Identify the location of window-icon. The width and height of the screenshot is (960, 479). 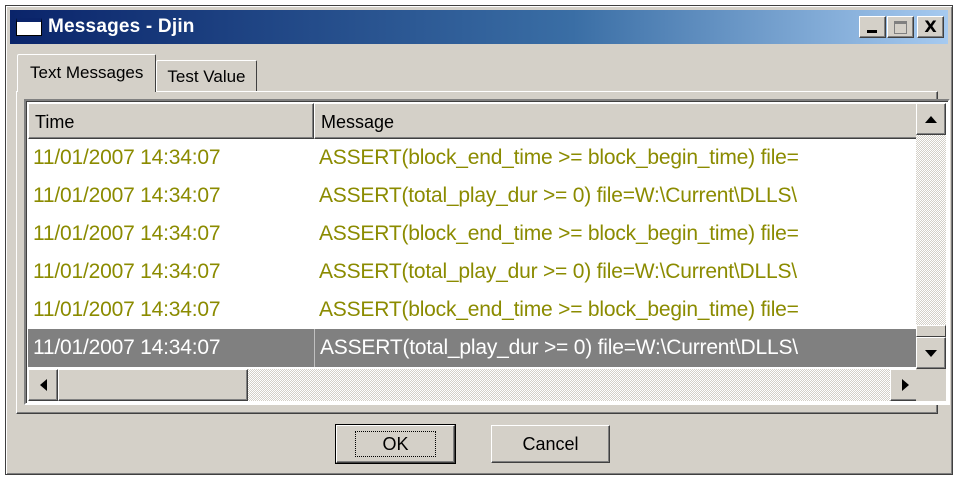
(29, 27).